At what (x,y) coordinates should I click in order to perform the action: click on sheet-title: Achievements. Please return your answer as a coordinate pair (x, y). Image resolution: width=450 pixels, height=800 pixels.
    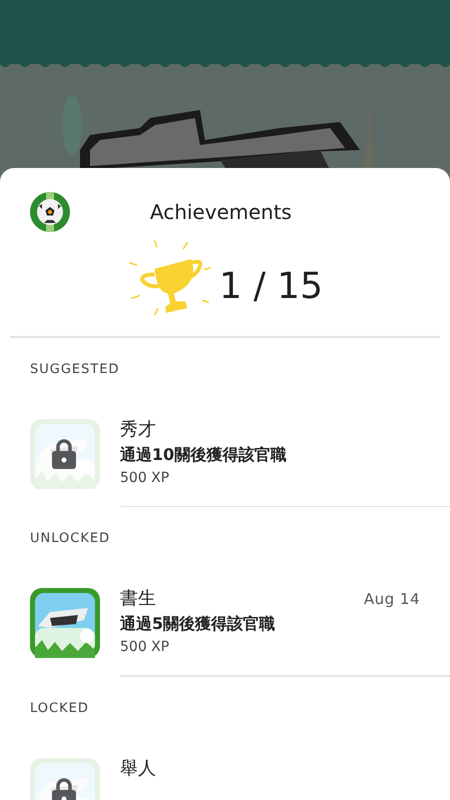
    Looking at the image, I should click on (221, 212).